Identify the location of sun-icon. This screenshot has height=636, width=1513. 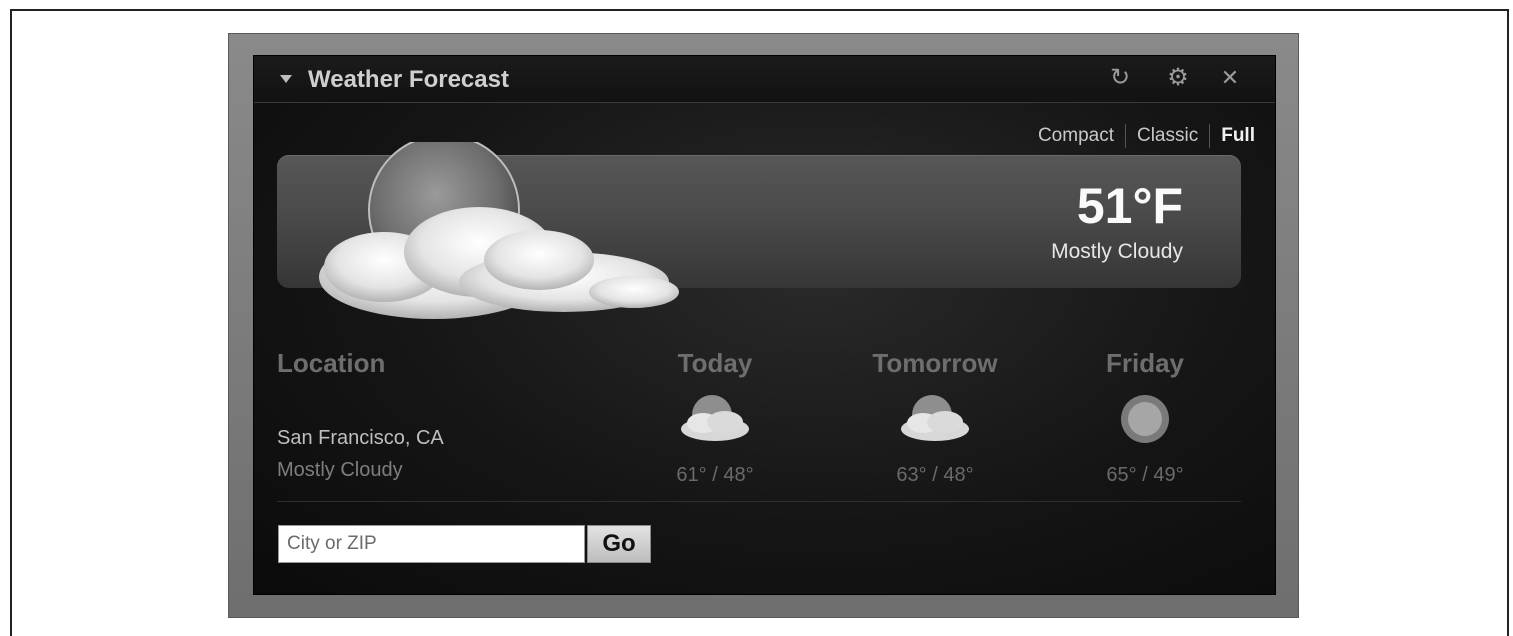
(1145, 419).